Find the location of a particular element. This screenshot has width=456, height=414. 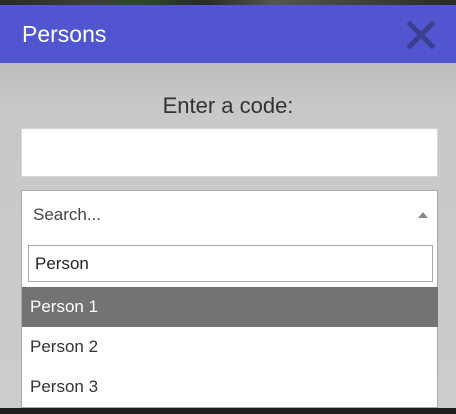

option-person-3: Person 3 is located at coordinates (230, 387).